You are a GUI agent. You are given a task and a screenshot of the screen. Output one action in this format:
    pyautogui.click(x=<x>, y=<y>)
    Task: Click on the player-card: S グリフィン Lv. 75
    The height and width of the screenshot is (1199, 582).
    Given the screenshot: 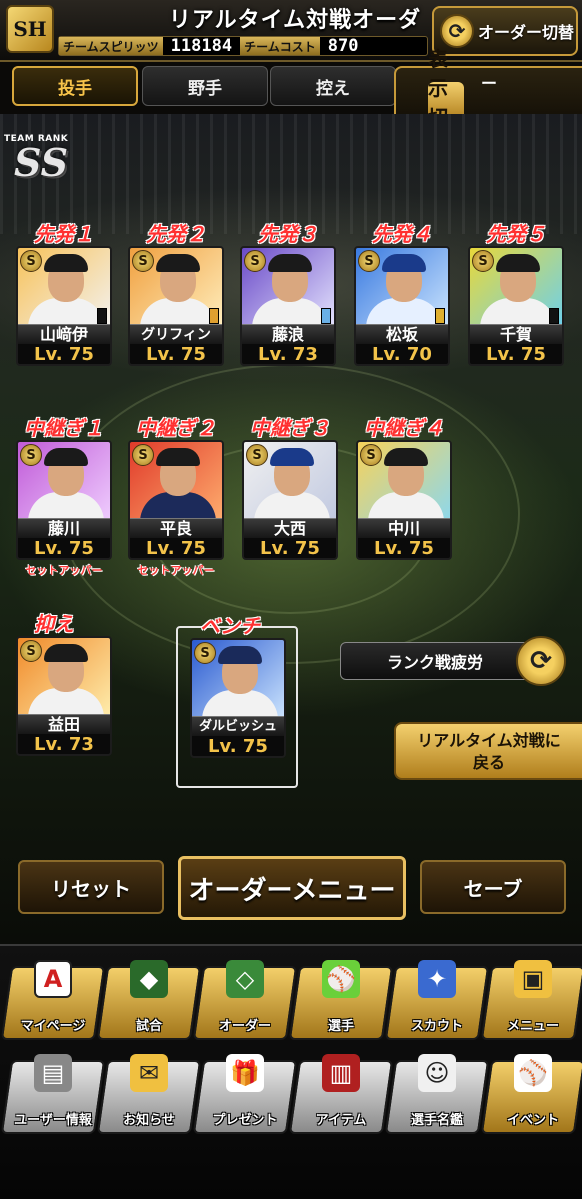 What is the action you would take?
    pyautogui.click(x=176, y=306)
    